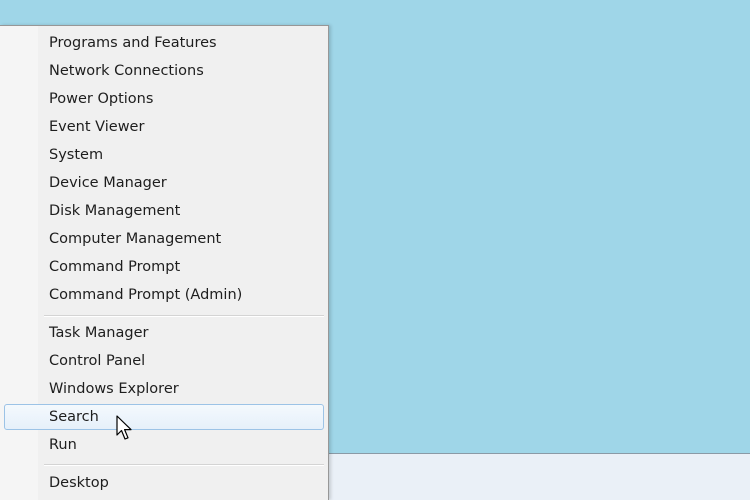 The image size is (750, 500). Describe the element at coordinates (164, 417) in the screenshot. I see `menu-item-search: Search` at that location.